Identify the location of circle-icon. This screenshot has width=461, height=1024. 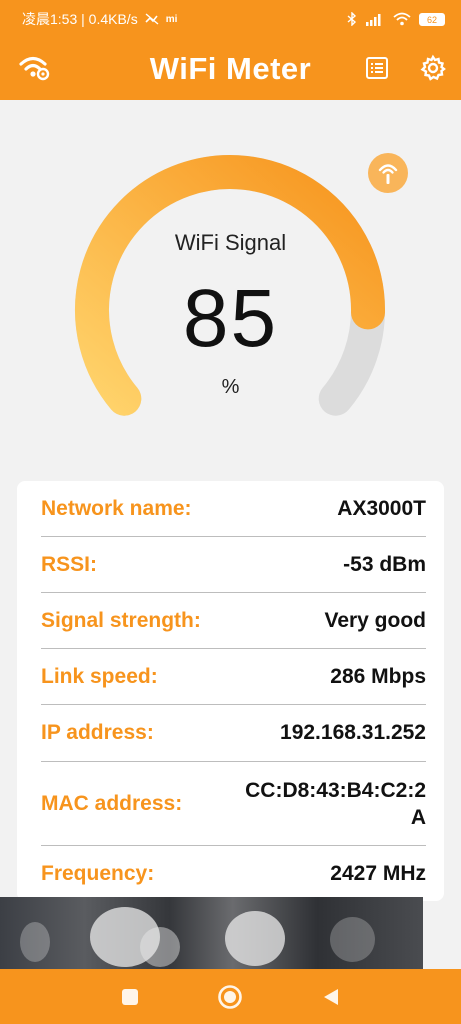
(230, 997).